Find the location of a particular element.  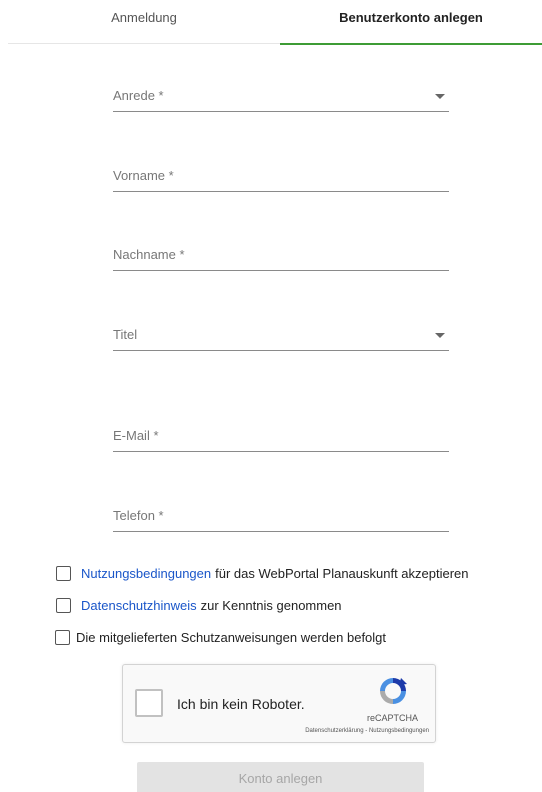

privacy-row: Datenschutzhinweis zur Kenntnis genommen is located at coordinates (199, 605).